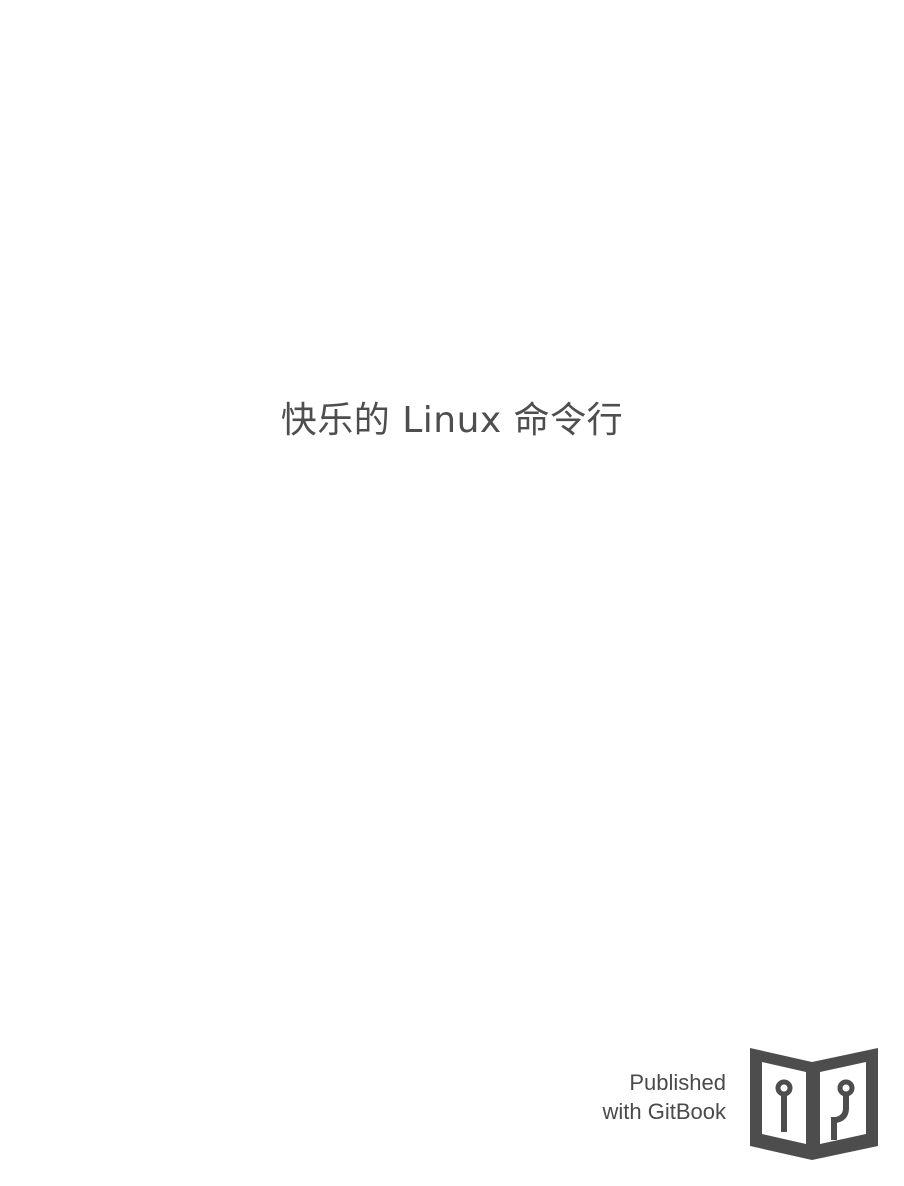 The height and width of the screenshot is (1186, 904). What do you see at coordinates (664, 1111) in the screenshot?
I see `publisher-line-2: with GitBook` at bounding box center [664, 1111].